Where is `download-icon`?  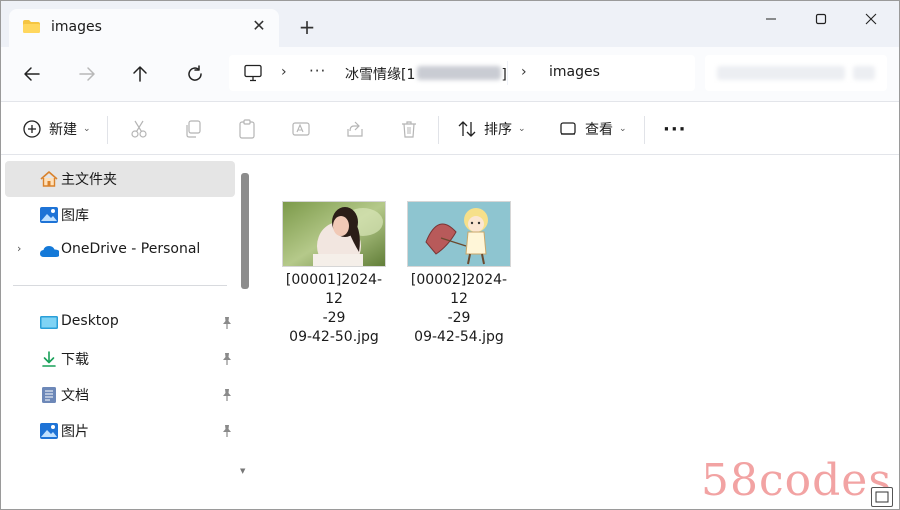 download-icon is located at coordinates (49, 359).